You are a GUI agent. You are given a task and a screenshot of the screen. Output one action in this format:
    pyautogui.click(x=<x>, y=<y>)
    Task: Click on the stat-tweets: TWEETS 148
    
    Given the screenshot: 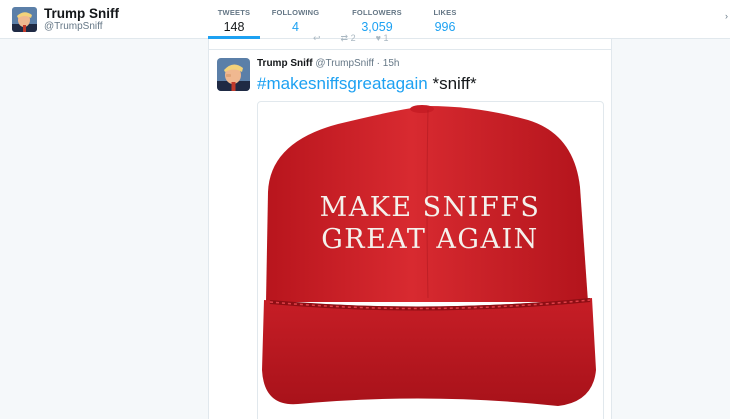 What is the action you would take?
    pyautogui.click(x=234, y=19)
    